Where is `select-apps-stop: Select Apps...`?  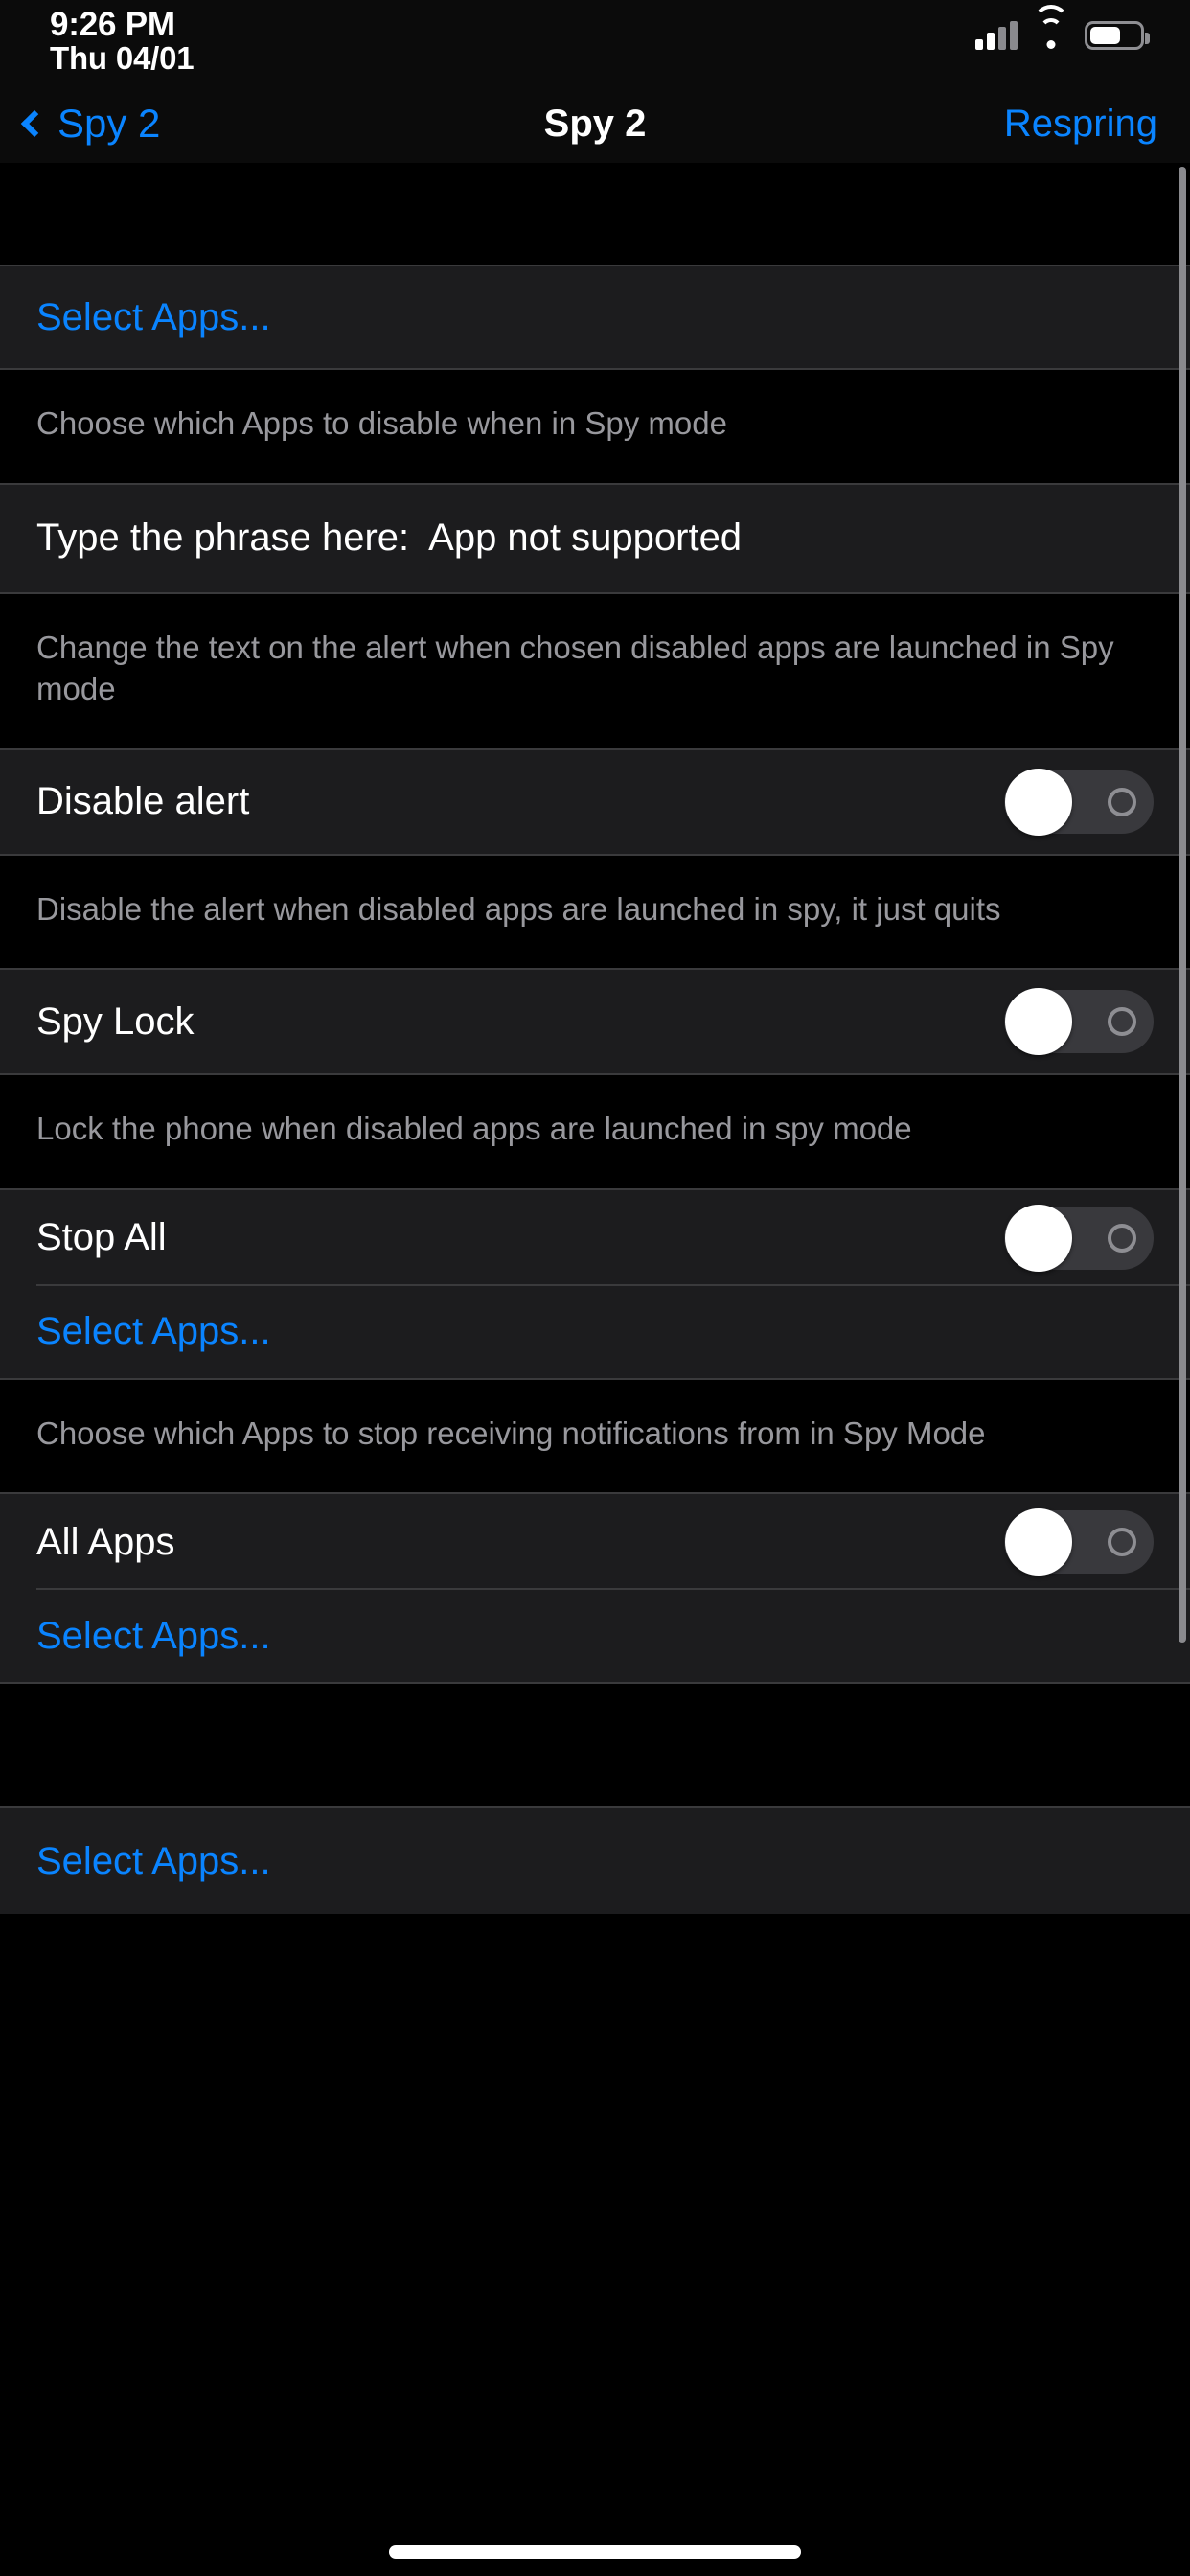 select-apps-stop: Select Apps... is located at coordinates (595, 1332).